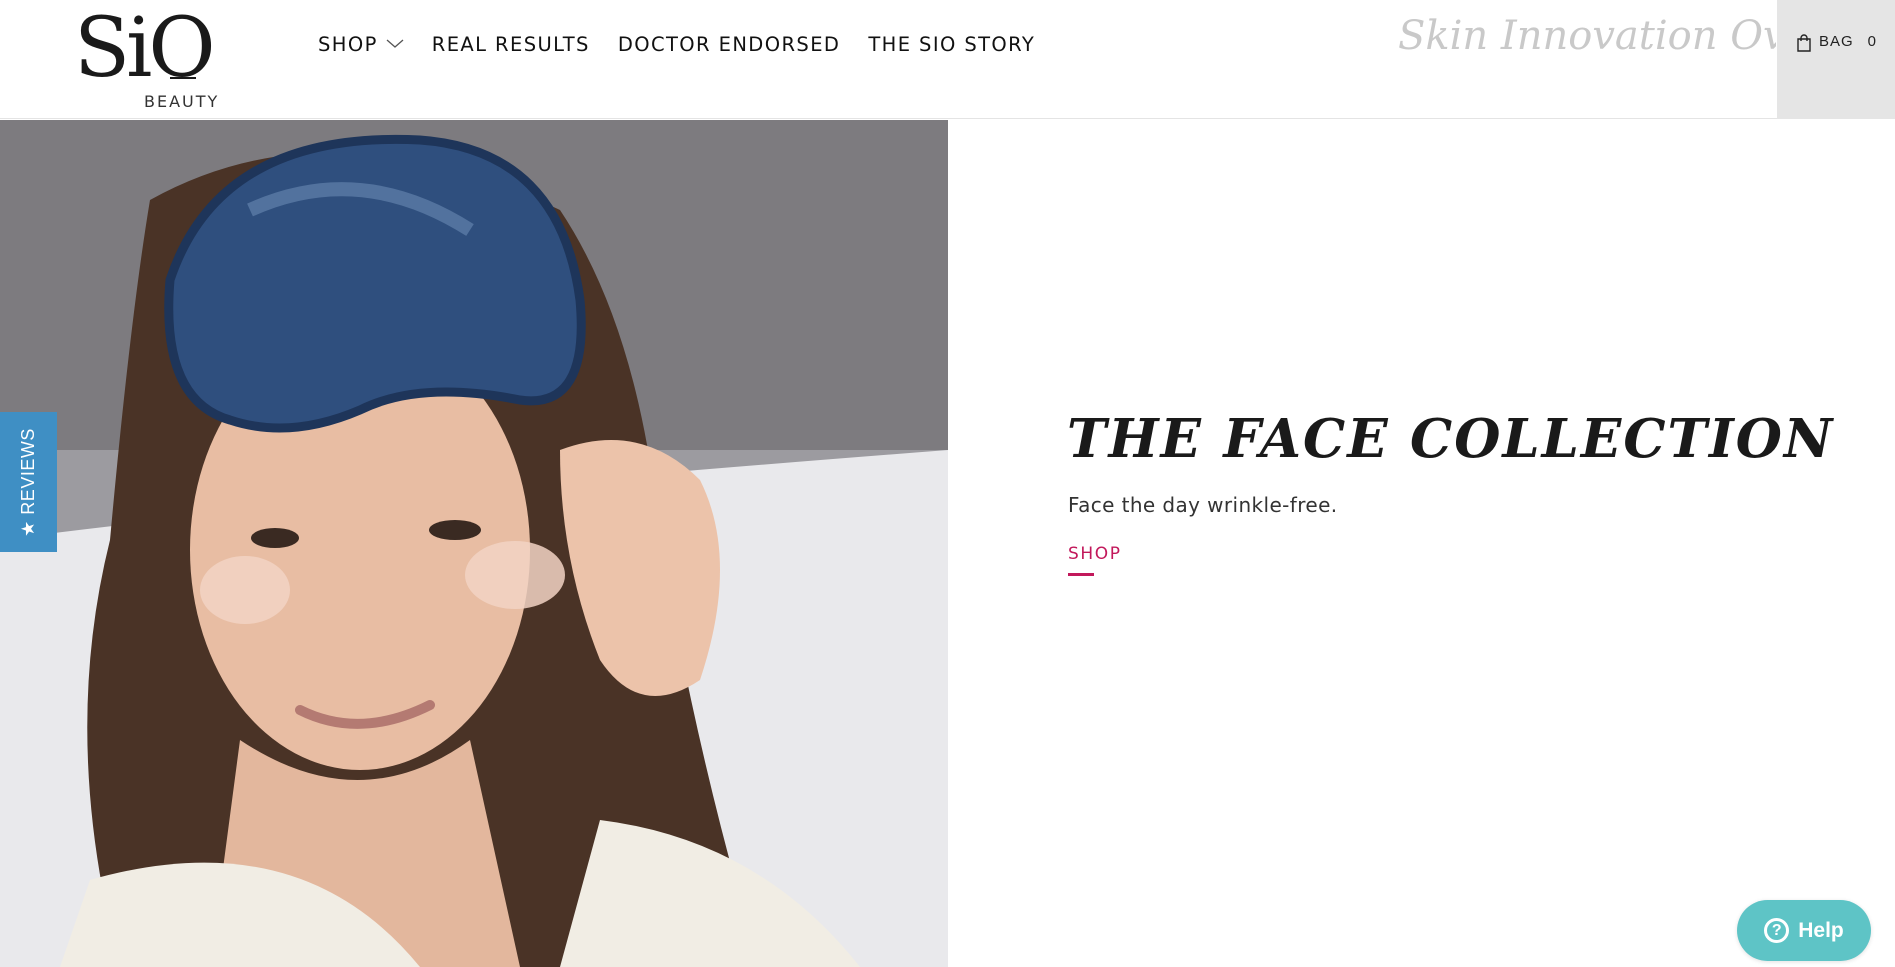 The image size is (1895, 967). Describe the element at coordinates (1804, 43) in the screenshot. I see `shopping-bag-icon` at that location.